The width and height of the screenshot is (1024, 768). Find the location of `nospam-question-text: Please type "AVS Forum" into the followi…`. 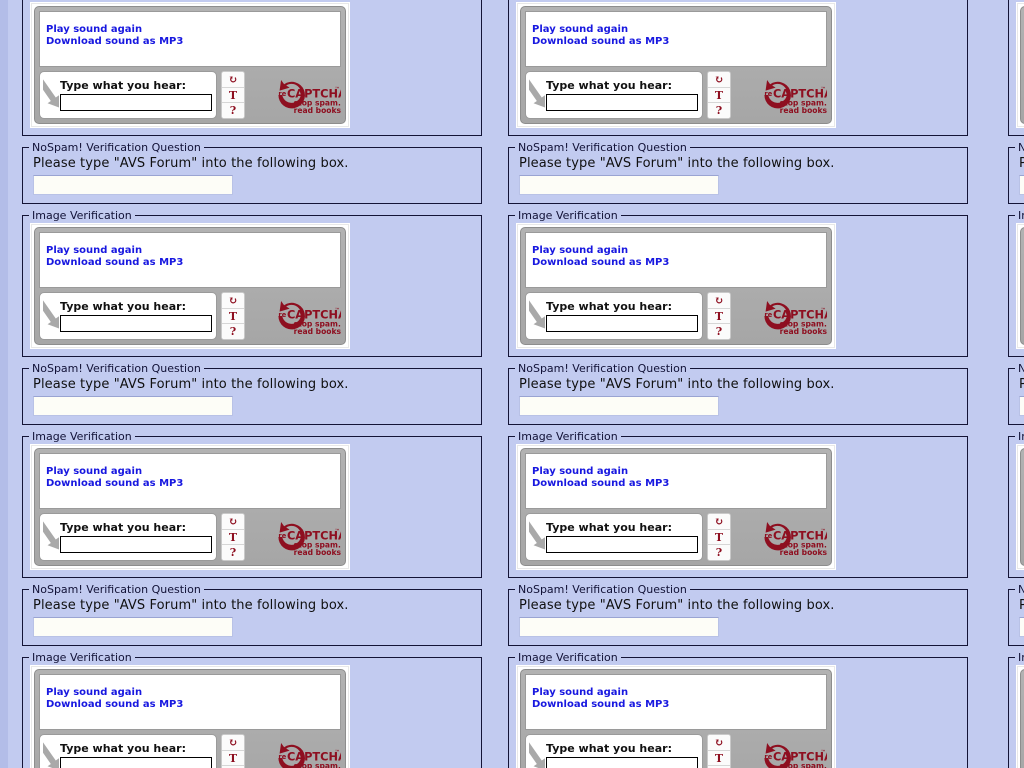

nospam-question-text: Please type "AVS Forum" into the followi… is located at coordinates (677, 163).